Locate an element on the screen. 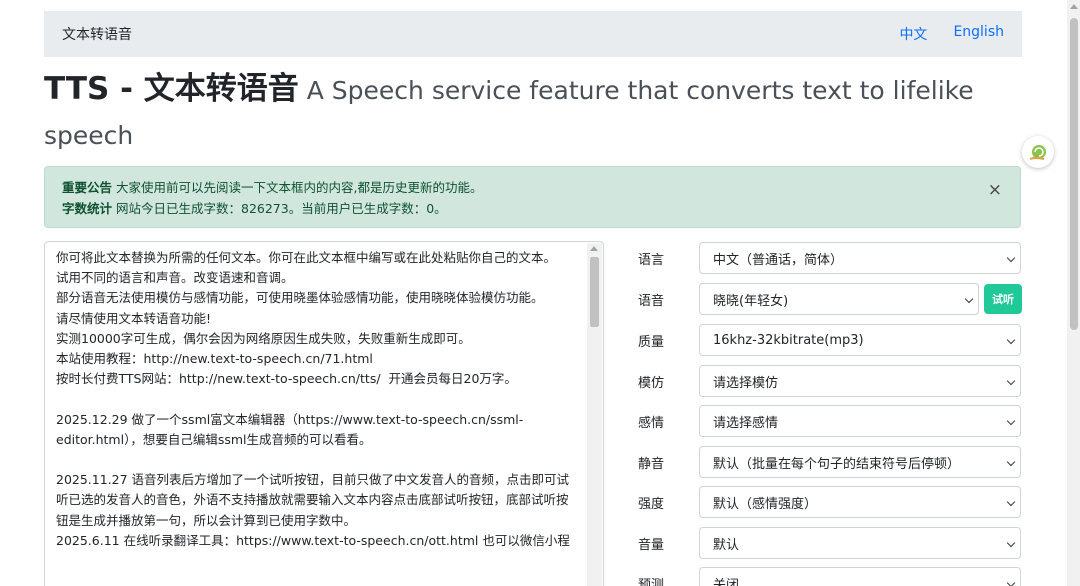 This screenshot has width=1080, height=586. language-label: 语言 is located at coordinates (651, 260).